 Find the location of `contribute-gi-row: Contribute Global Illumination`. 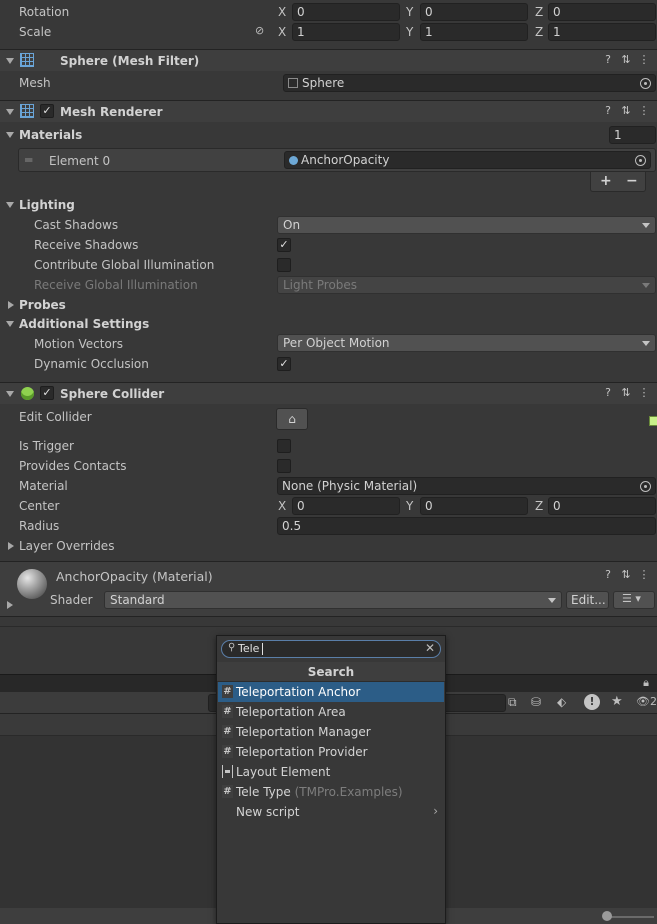

contribute-gi-row: Contribute Global Illumination is located at coordinates (328, 265).